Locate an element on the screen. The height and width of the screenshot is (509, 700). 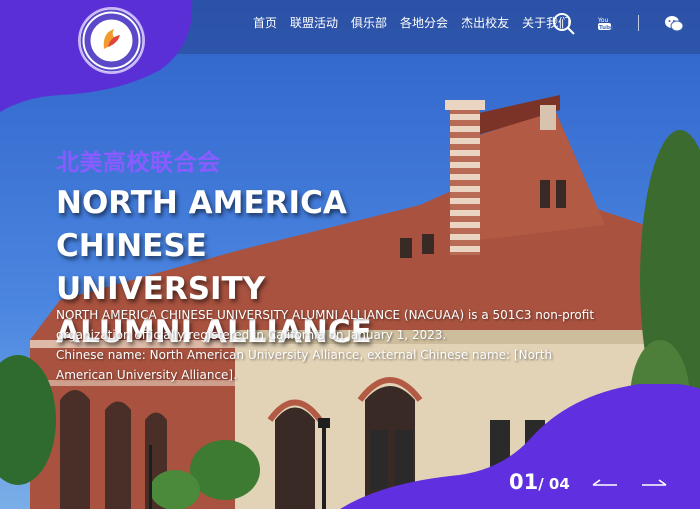
hero-title-chinese: 北美高校联合会 is located at coordinates (138, 163).